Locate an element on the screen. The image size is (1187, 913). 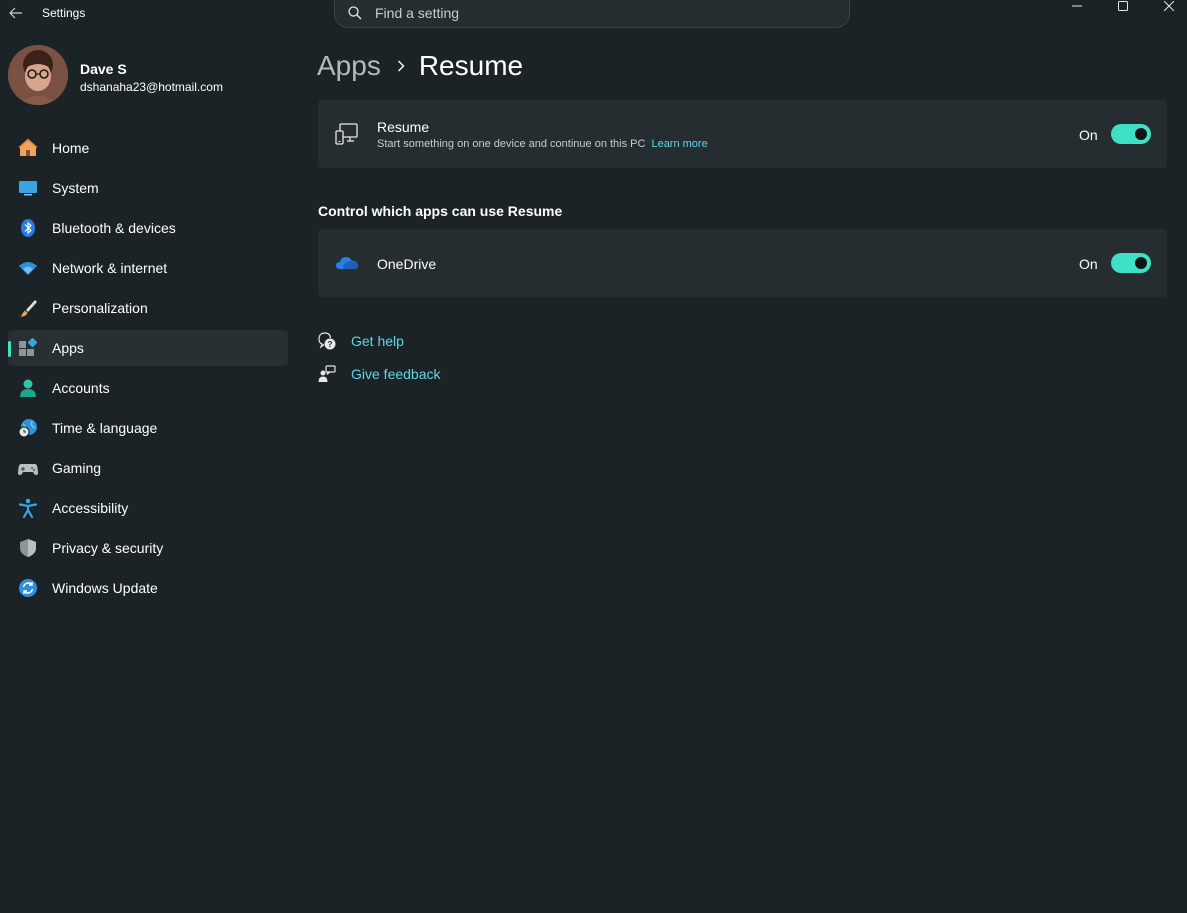
system-icon is located at coordinates (28, 188).